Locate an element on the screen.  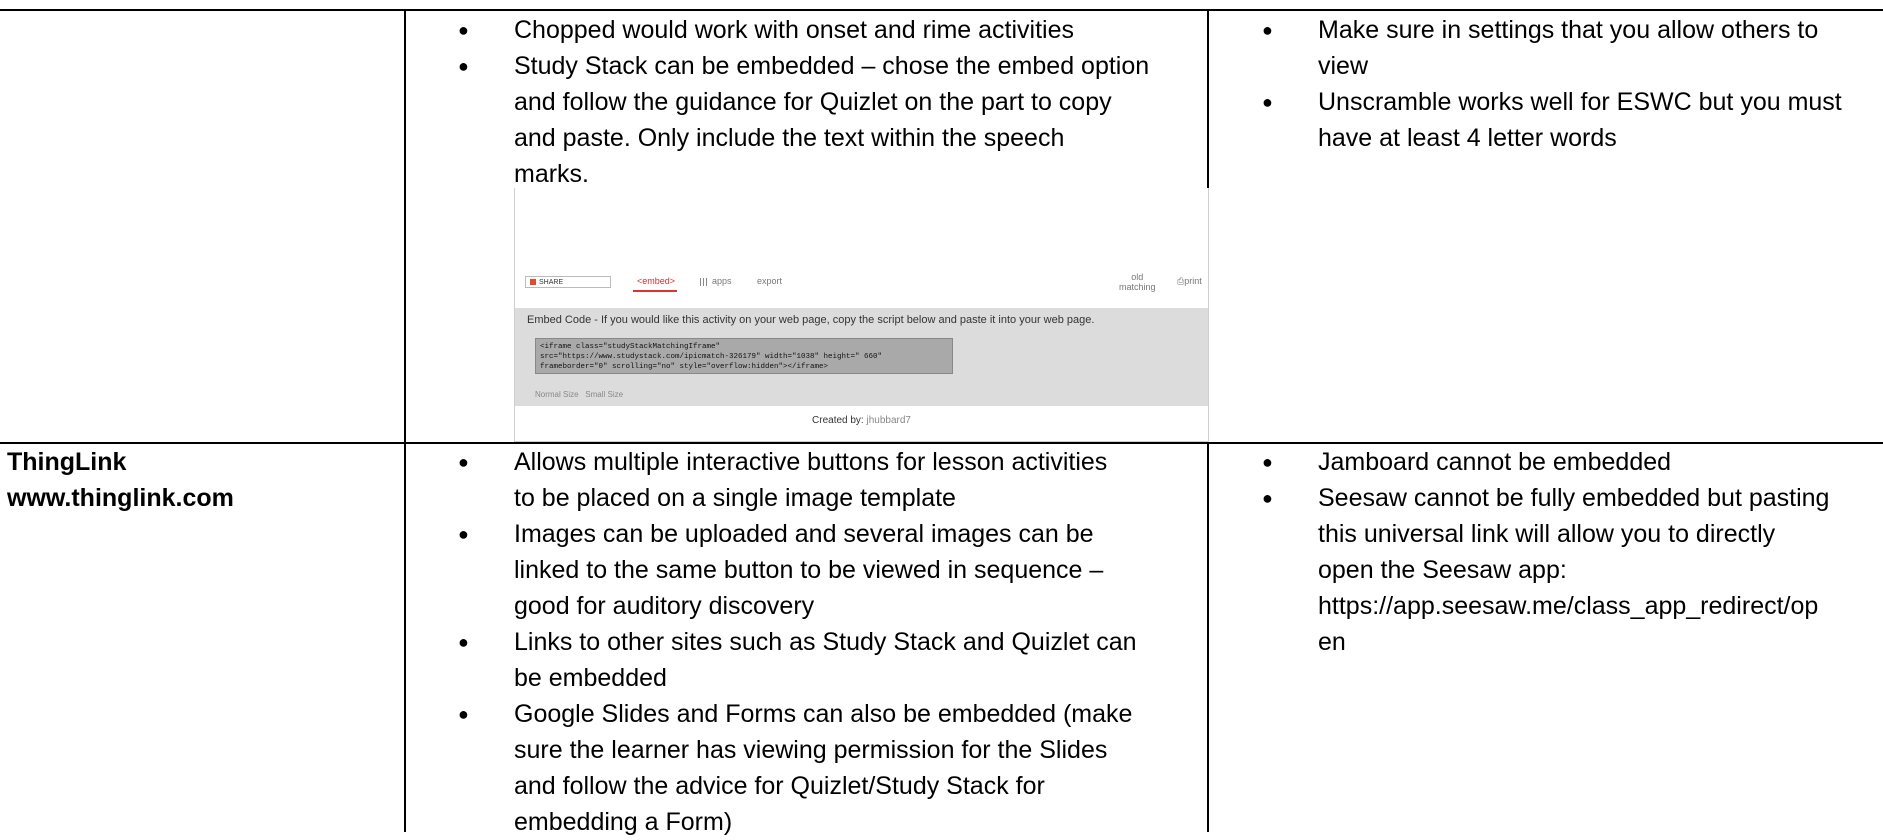
small-size-option: Small Size is located at coordinates (604, 394).